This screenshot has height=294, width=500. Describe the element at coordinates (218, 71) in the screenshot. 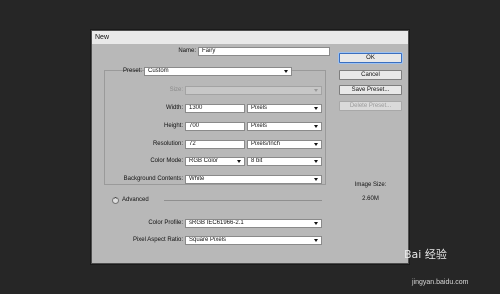

I see `preset-select: Custom` at that location.